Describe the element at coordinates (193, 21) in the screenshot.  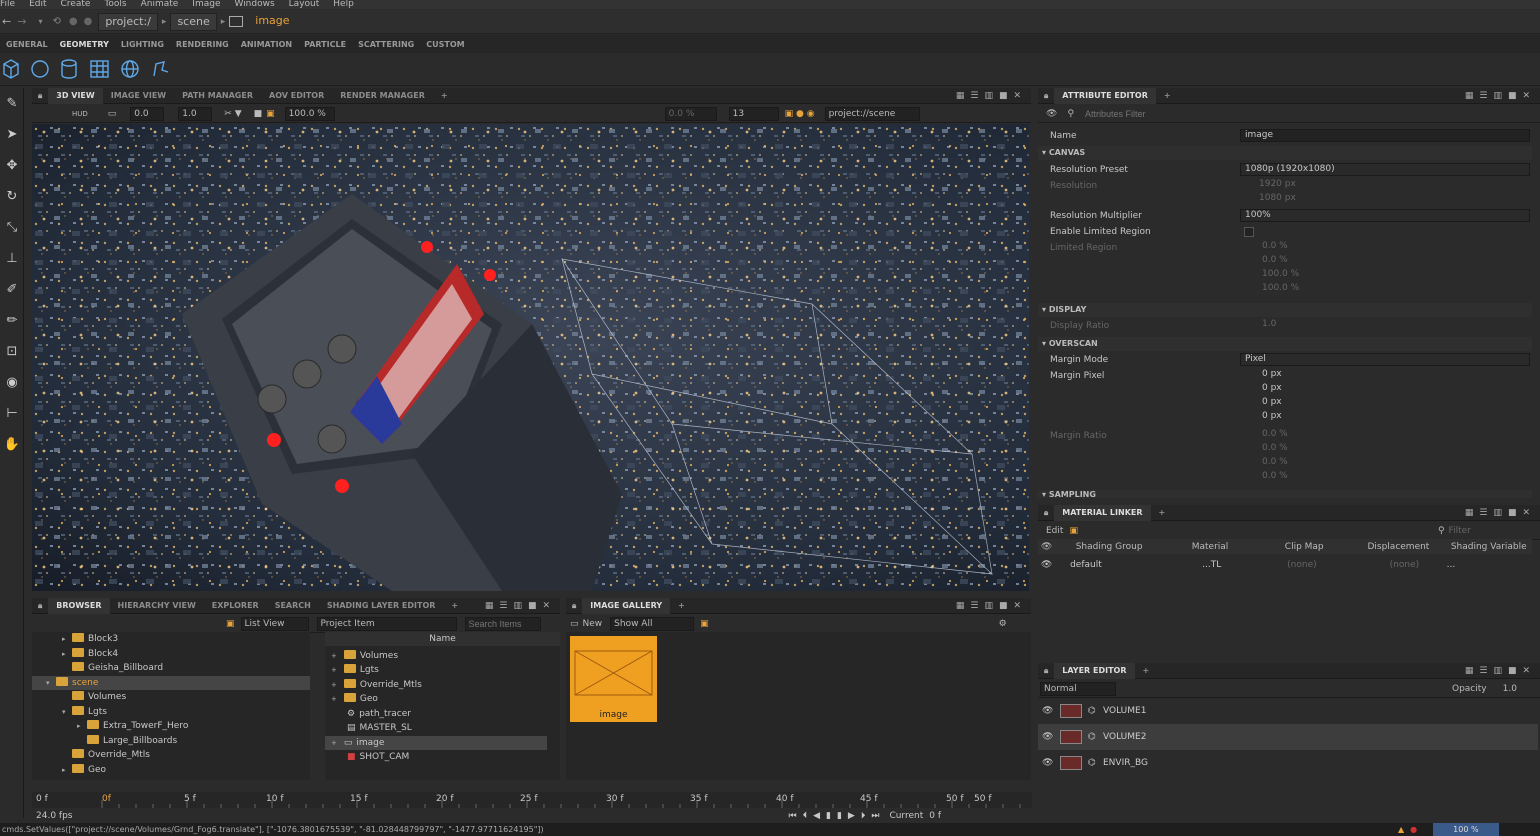
I see `breadcrumb-scene: scene` at that location.